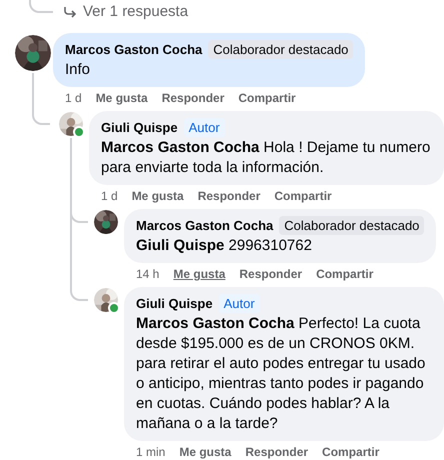  What do you see at coordinates (125, 11) in the screenshot?
I see `view-replies-link: Ver 1 respuesta` at bounding box center [125, 11].